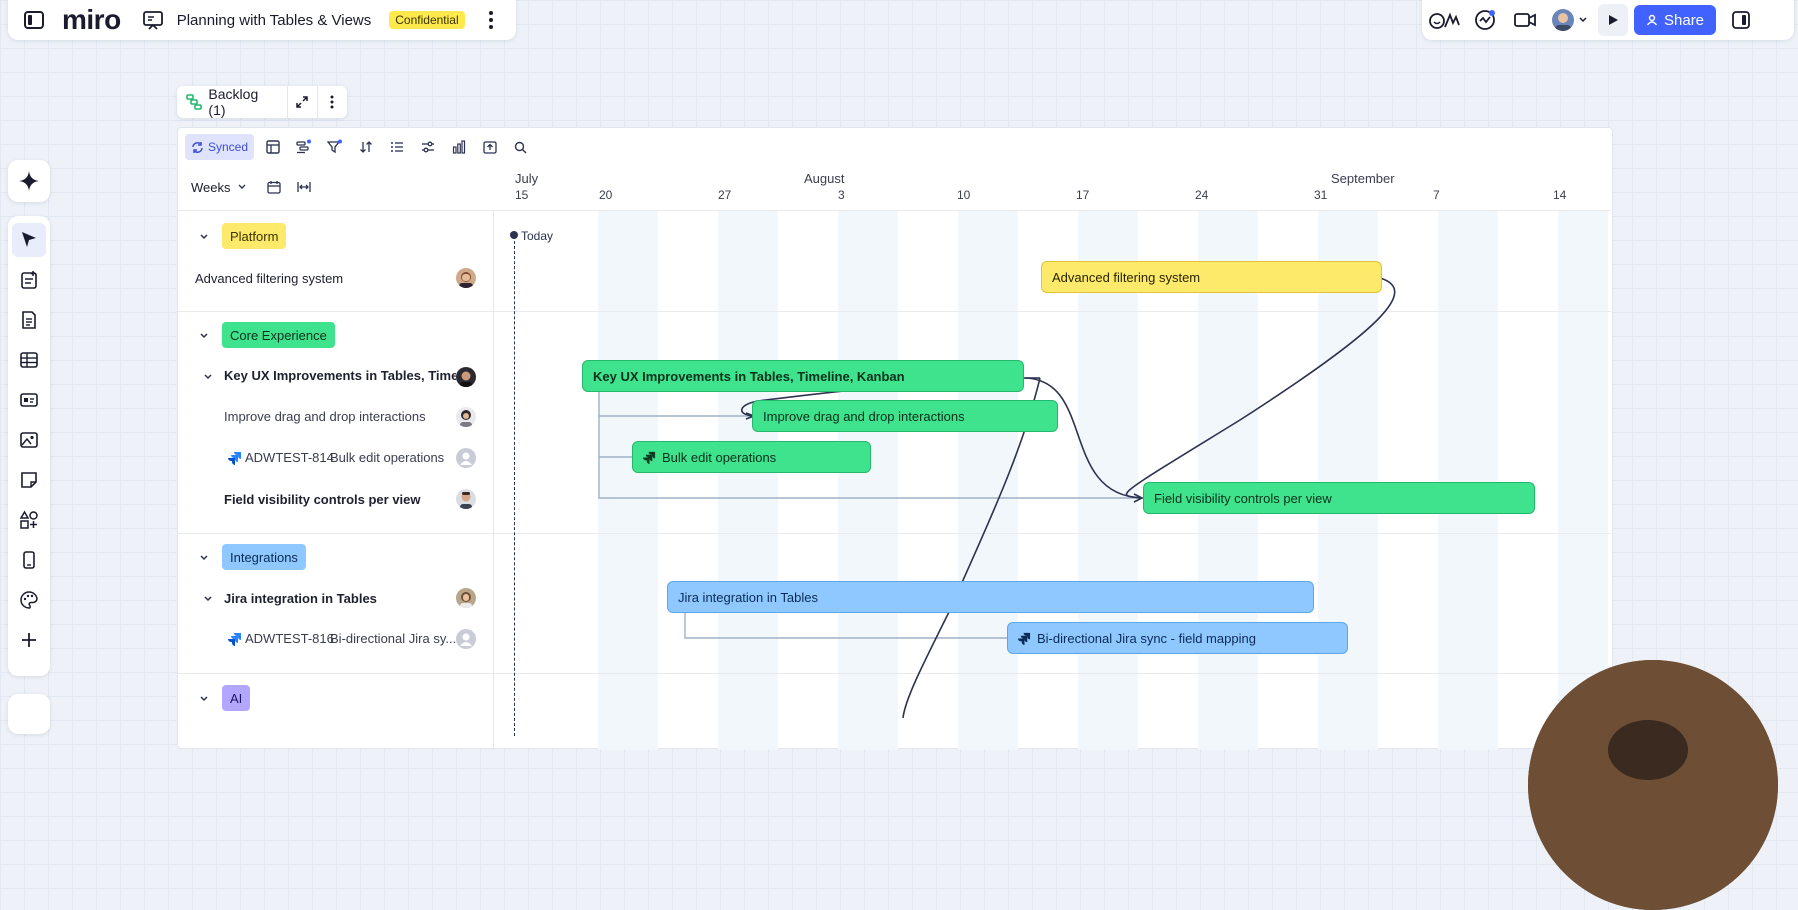  I want to click on bar-field-visibility: Field visibility controls per view, so click(1339, 498).